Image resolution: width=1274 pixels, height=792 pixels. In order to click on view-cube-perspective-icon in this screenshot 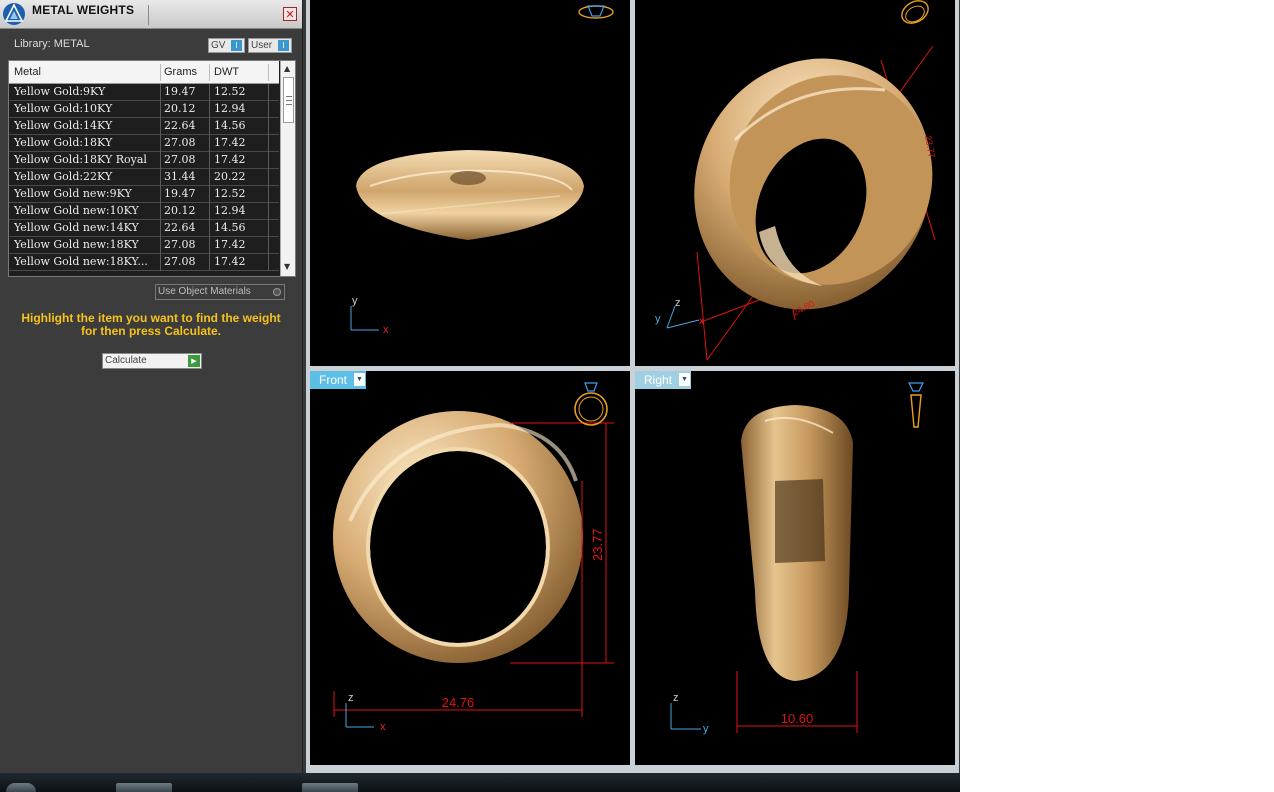, I will do `click(915, 12)`.